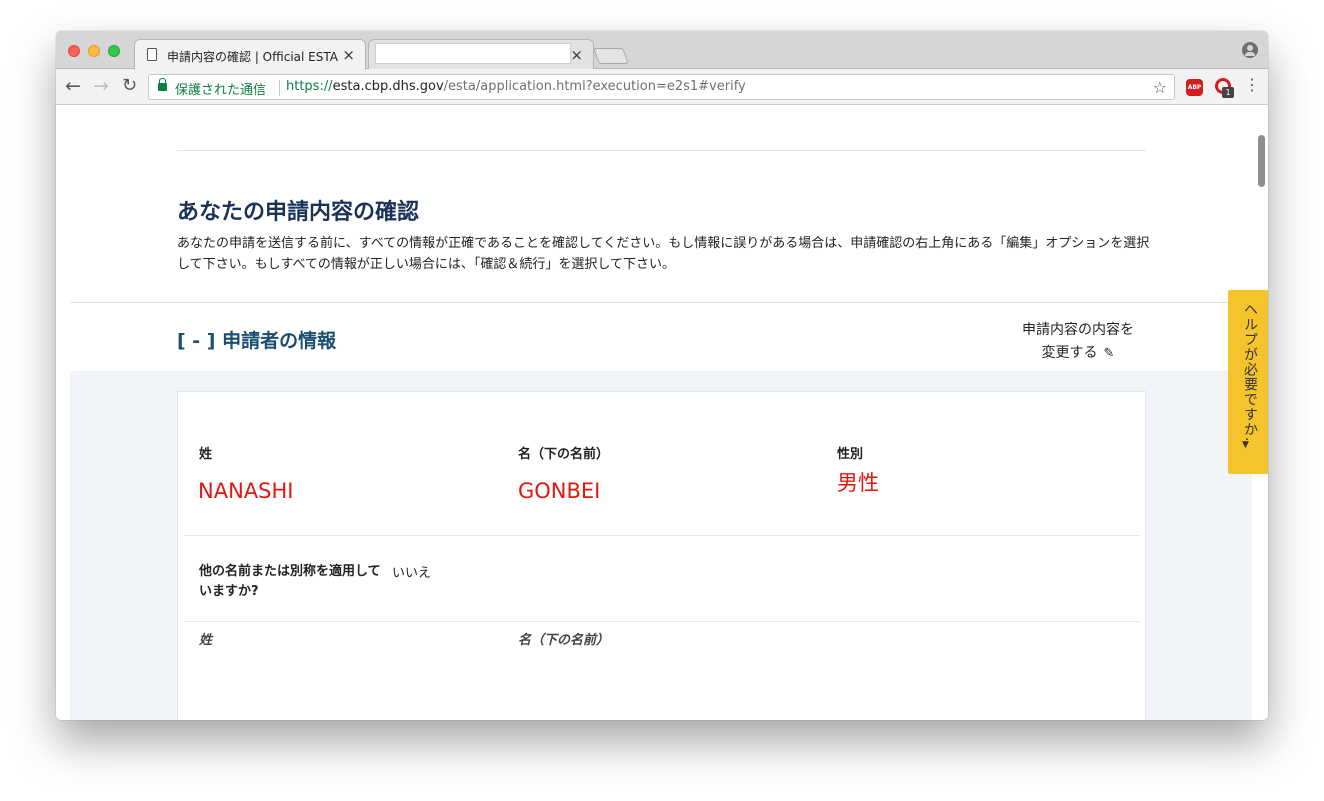 This screenshot has width=1324, height=801. Describe the element at coordinates (290, 581) in the screenshot. I see `alias-question: 他の名前または別称を適用していますか?` at that location.